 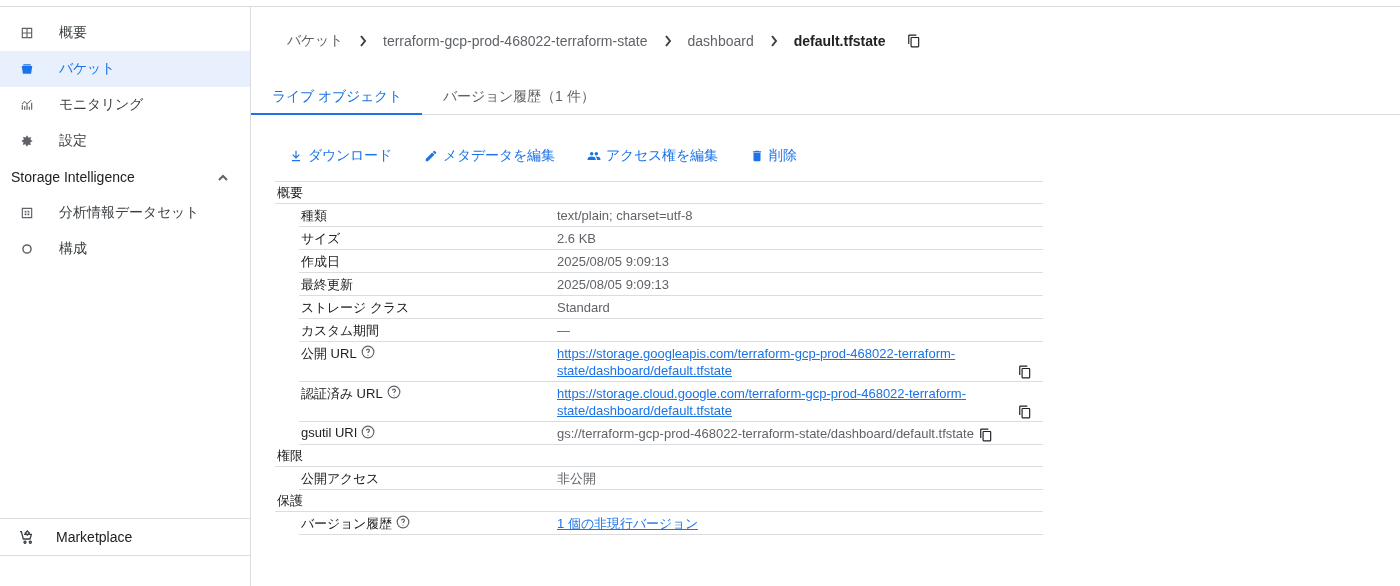 I want to click on download-icon, so click(x=296, y=156).